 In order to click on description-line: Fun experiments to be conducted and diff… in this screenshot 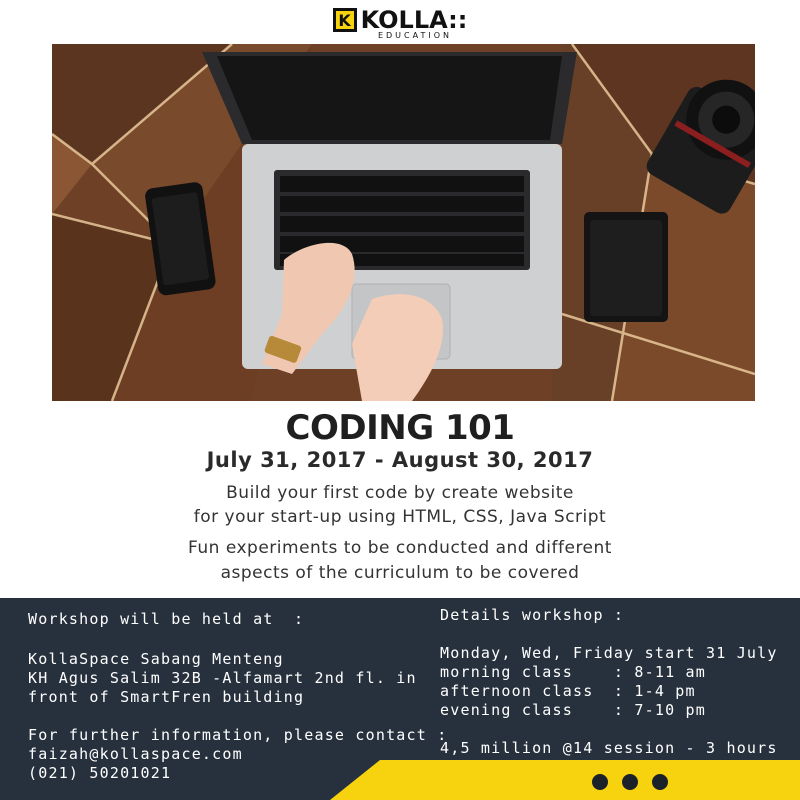, I will do `click(400, 548)`.